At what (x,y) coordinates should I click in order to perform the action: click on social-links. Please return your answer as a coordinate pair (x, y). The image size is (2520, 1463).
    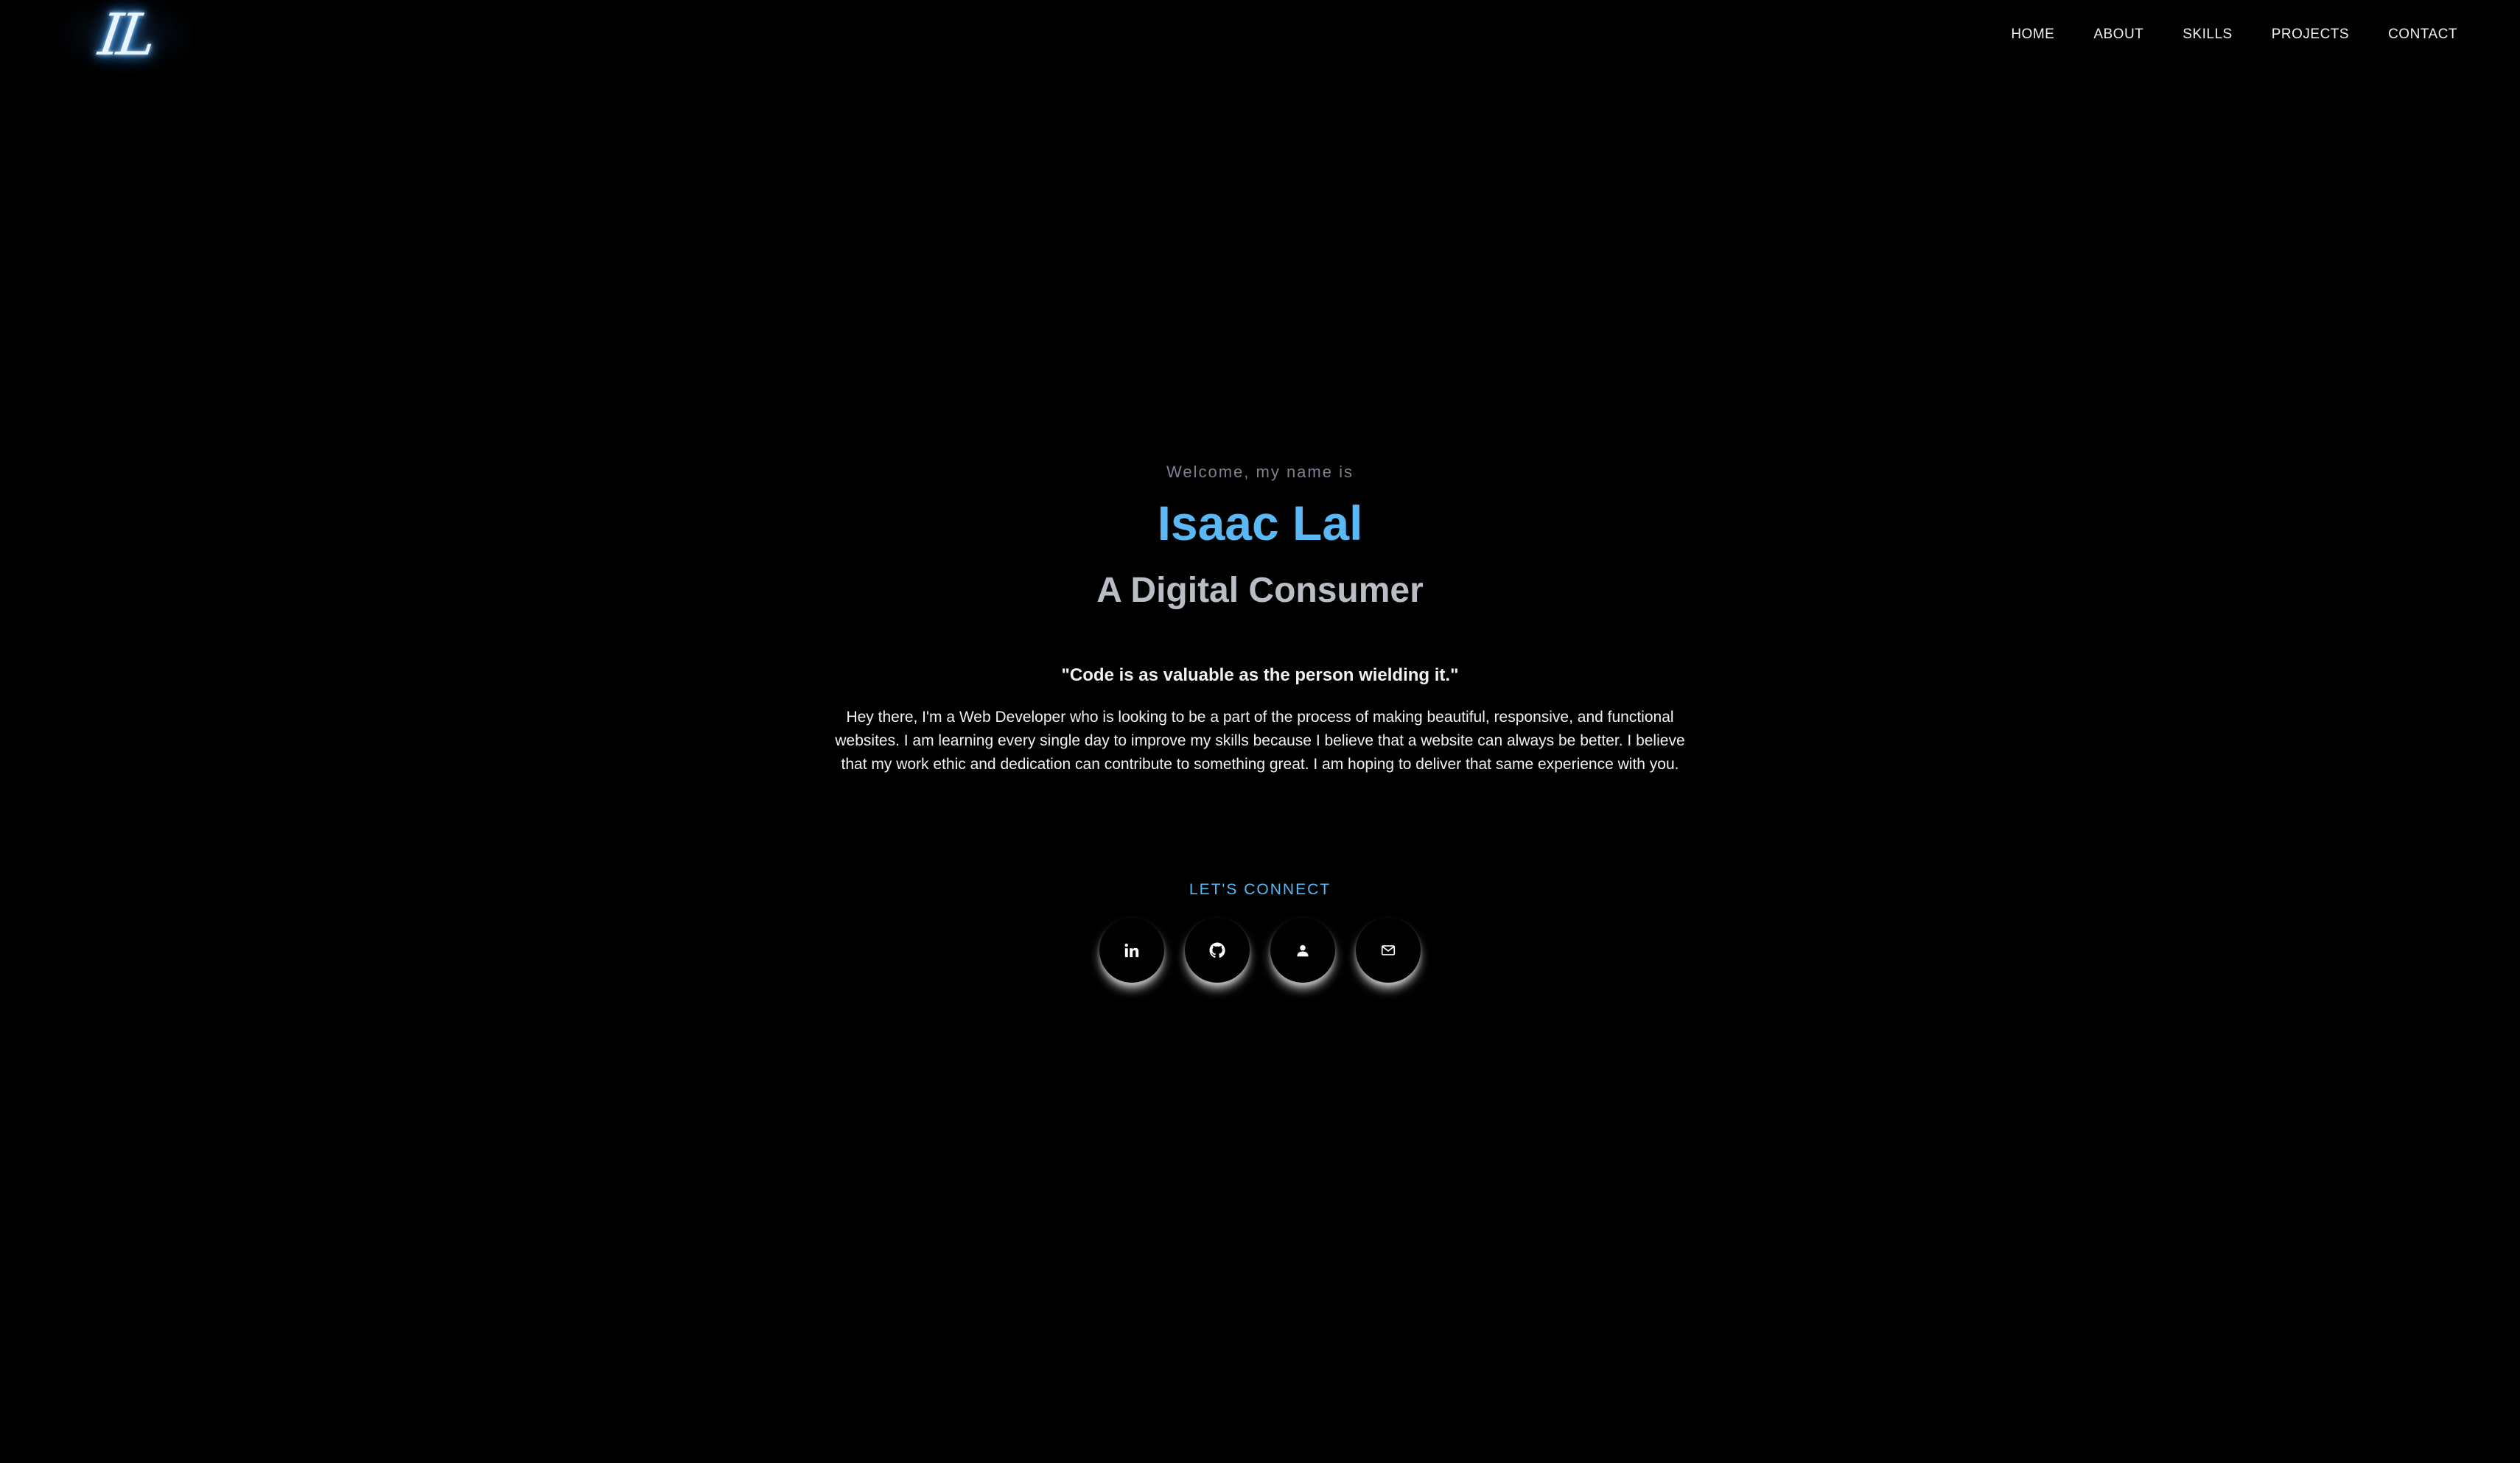
    Looking at the image, I should click on (1260, 950).